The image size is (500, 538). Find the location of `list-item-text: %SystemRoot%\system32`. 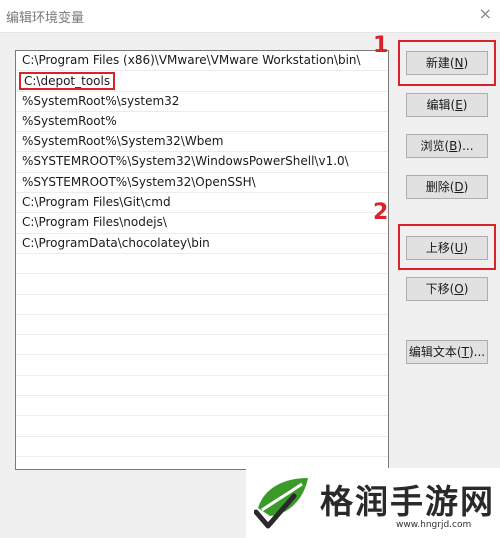

list-item-text: %SystemRoot%\system32 is located at coordinates (101, 100).